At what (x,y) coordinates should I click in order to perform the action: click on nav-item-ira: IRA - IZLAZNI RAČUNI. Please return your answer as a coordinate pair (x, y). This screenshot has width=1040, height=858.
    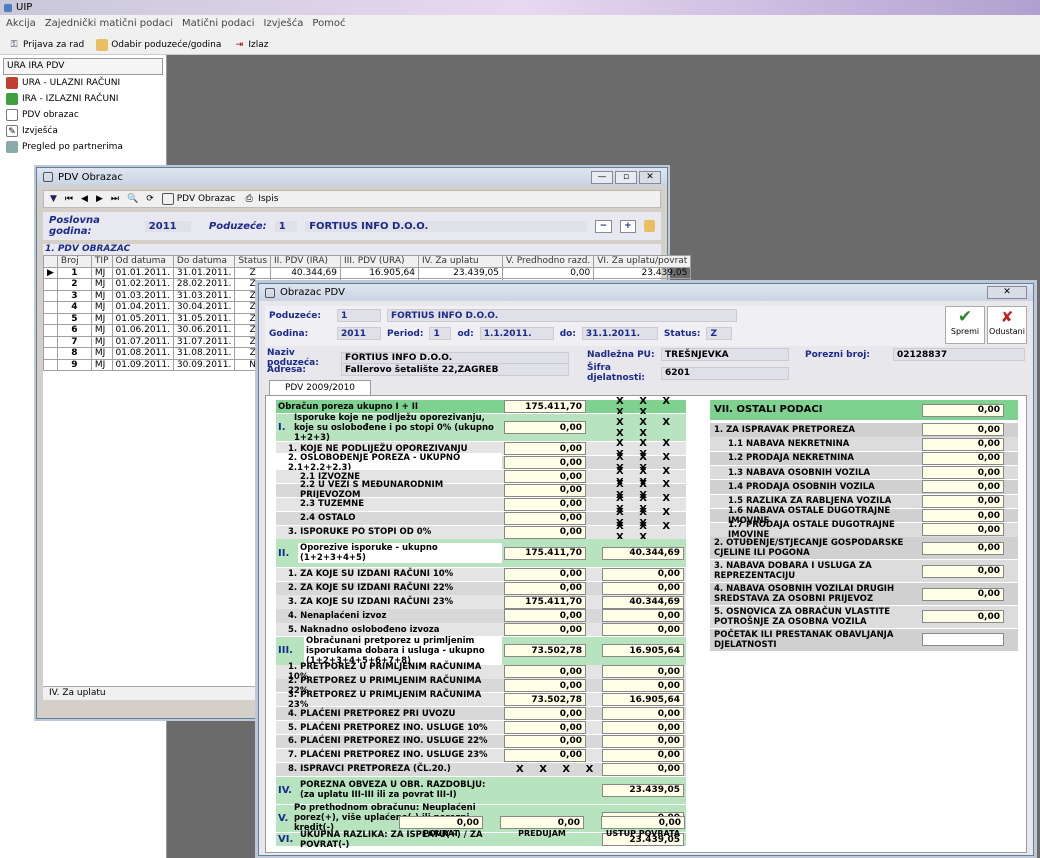
    Looking at the image, I should click on (83, 99).